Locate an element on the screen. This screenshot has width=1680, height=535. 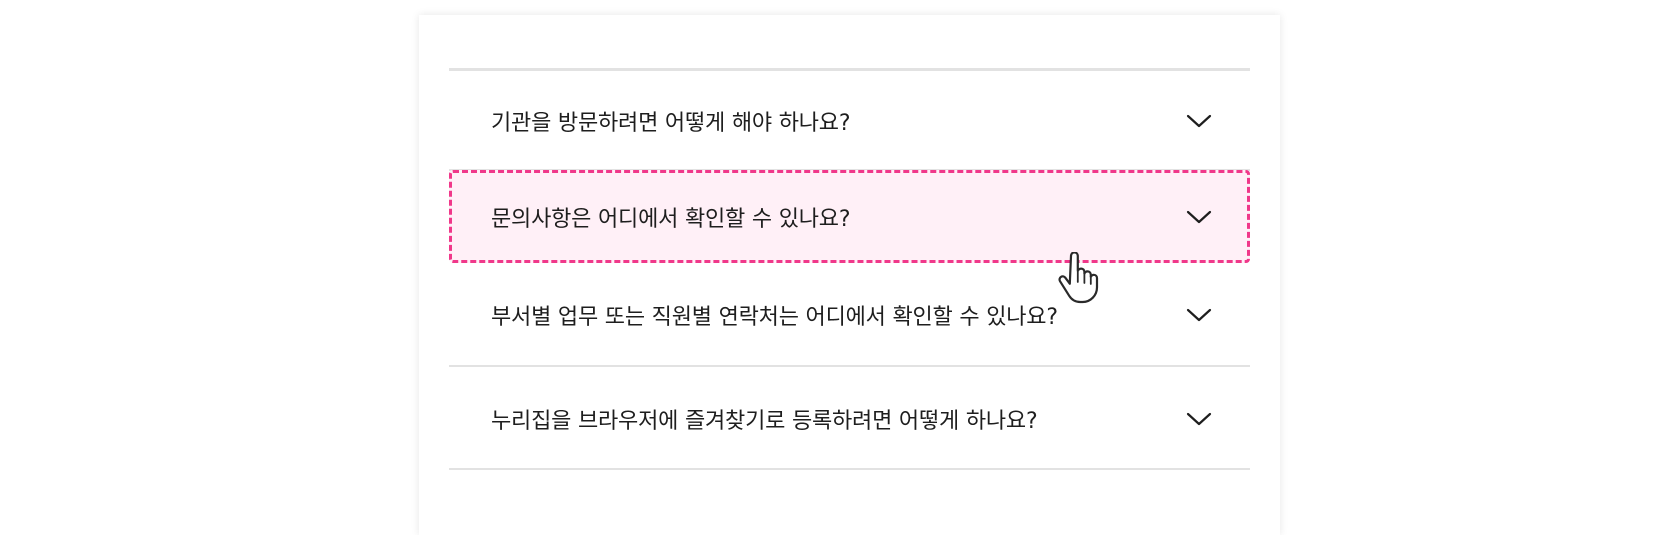
faq-question: 문의사항은 어디에서 확인할 수 있나요? is located at coordinates (671, 219).